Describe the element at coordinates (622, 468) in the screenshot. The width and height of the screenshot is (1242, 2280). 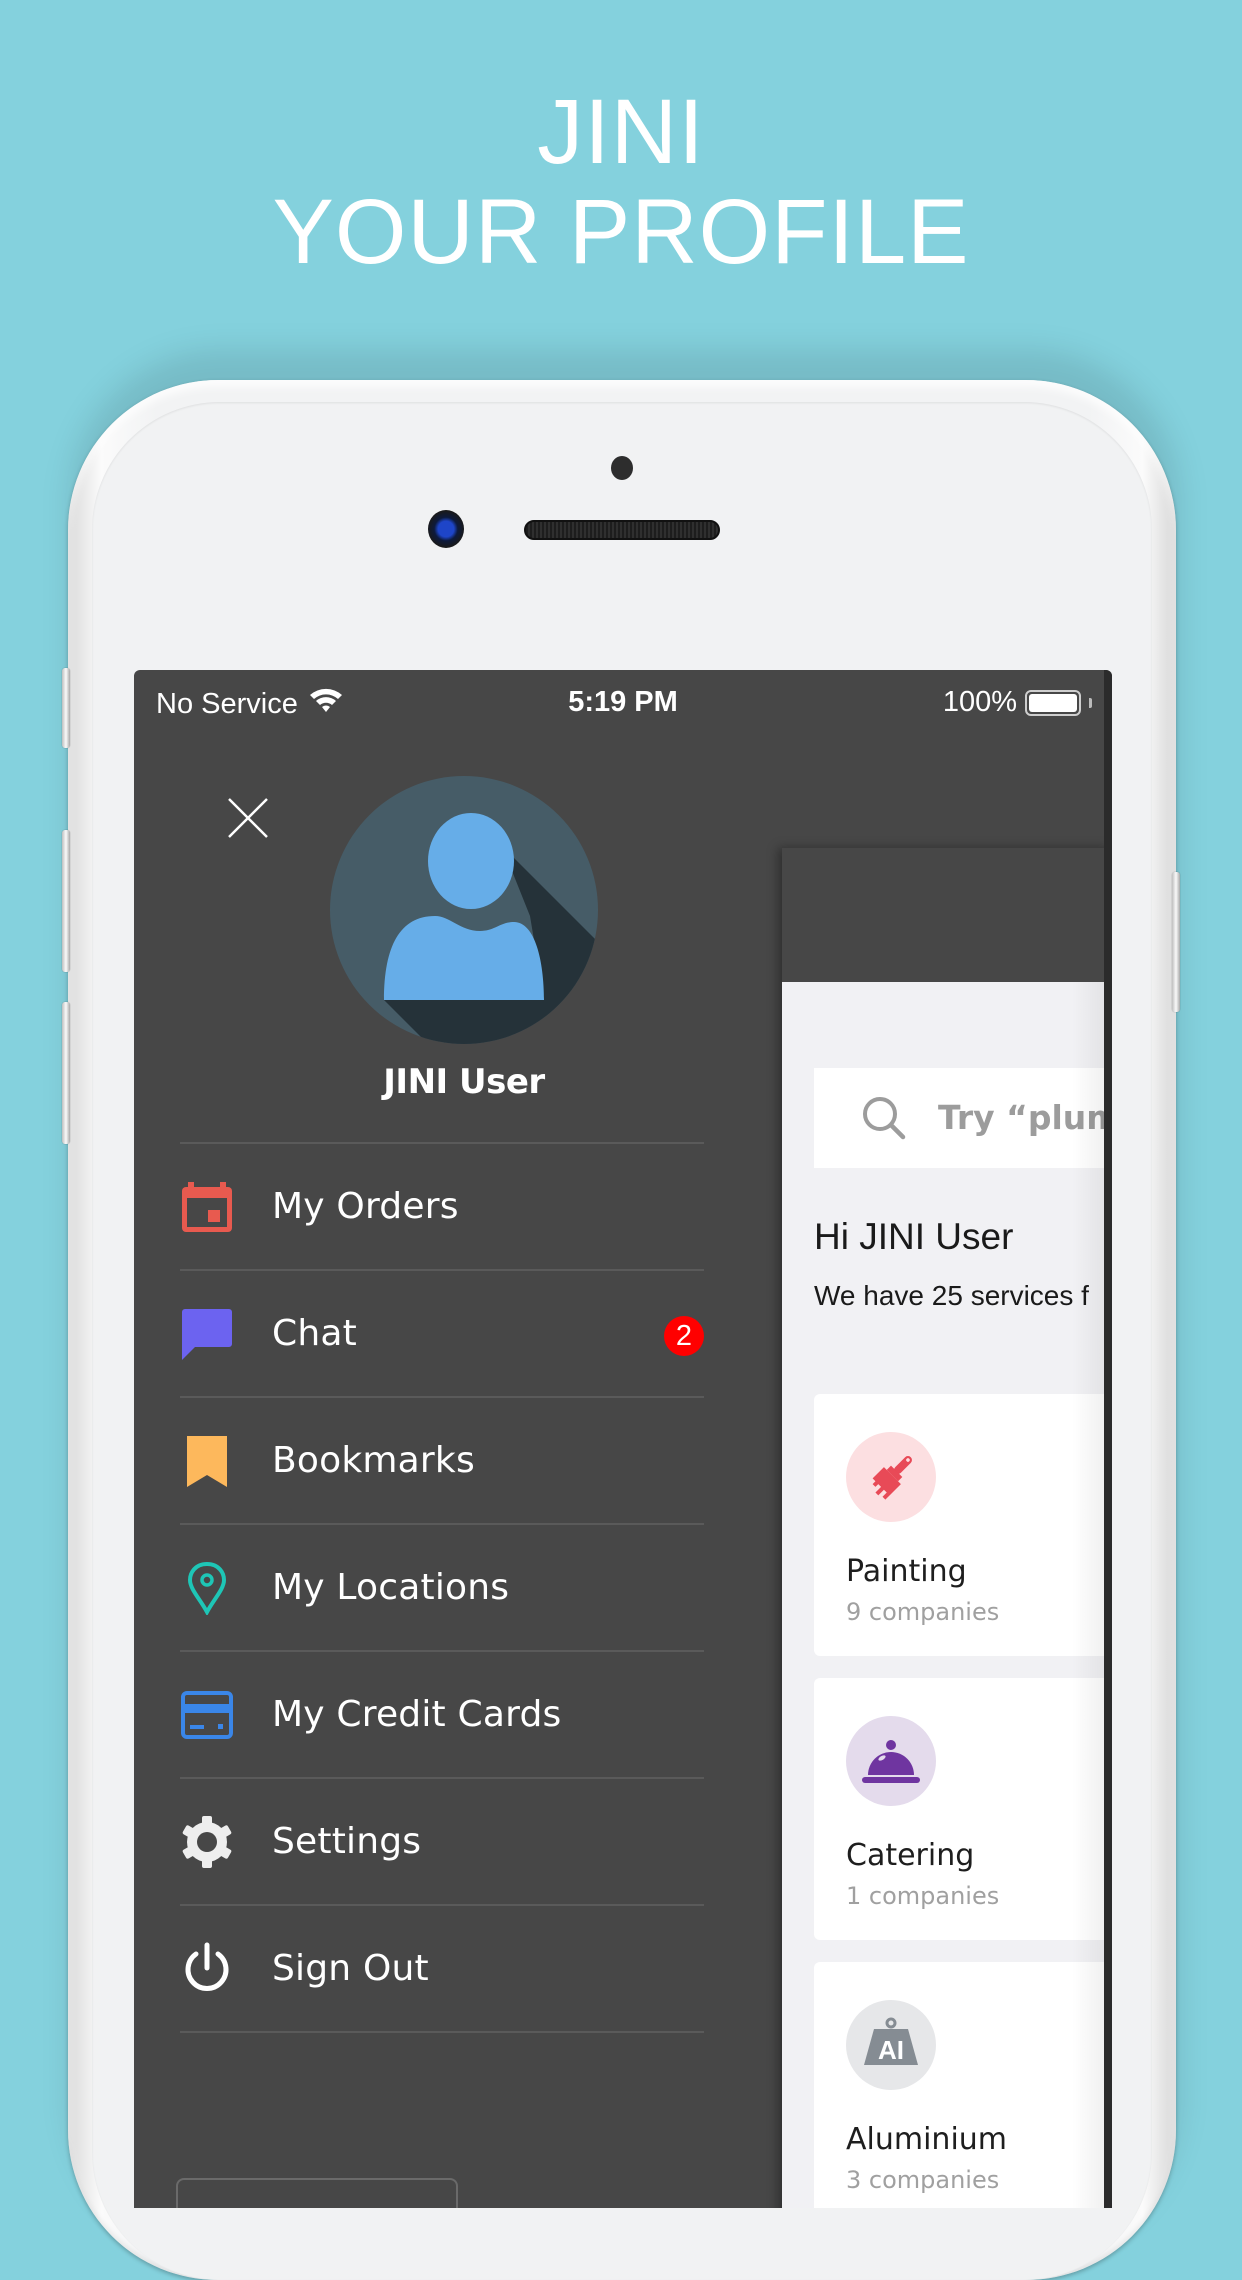
I see `proximity-sensor` at that location.